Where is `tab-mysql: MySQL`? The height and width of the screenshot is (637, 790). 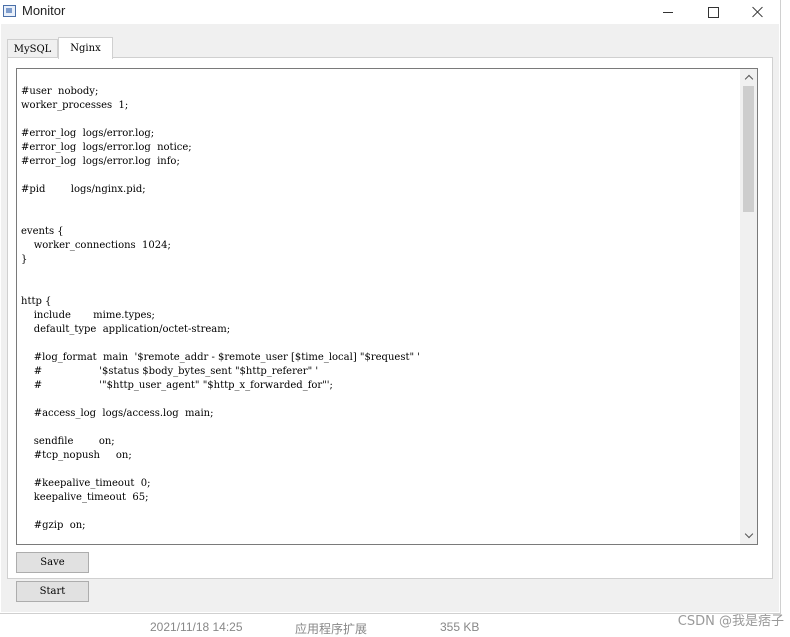
tab-mysql: MySQL is located at coordinates (32, 49).